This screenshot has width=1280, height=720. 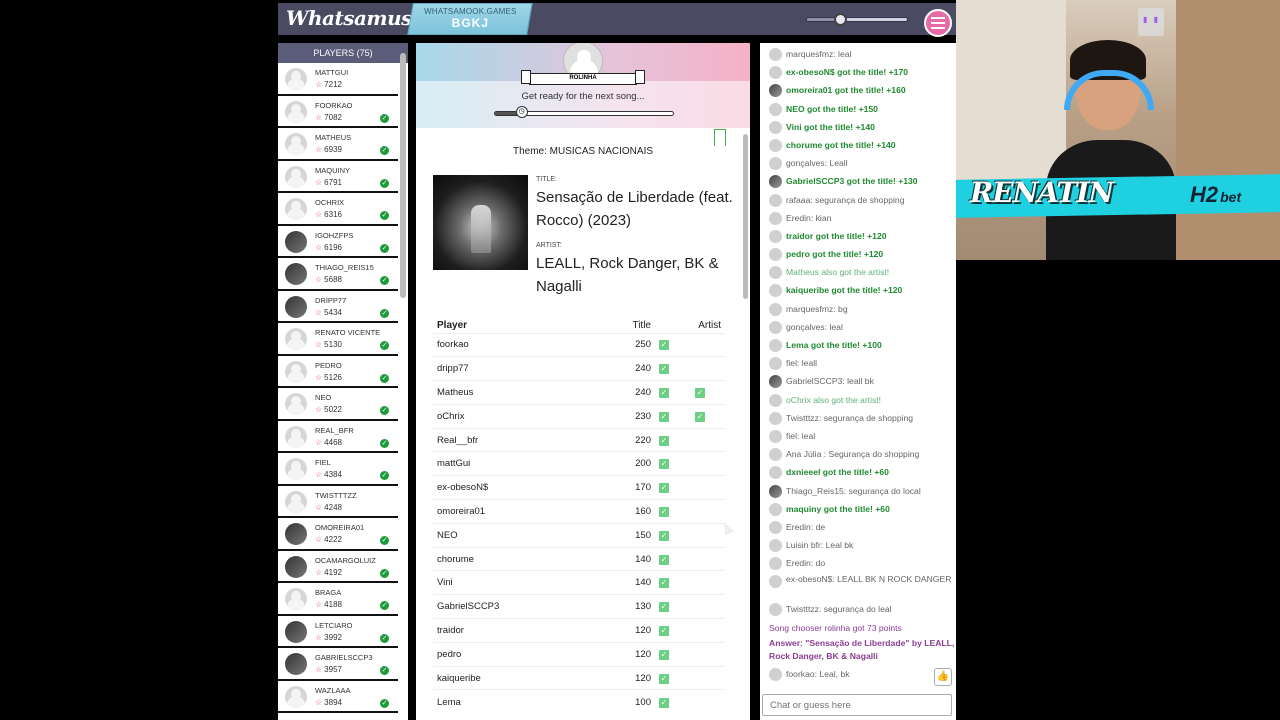 I want to click on player-score: ☆ 4222, so click(x=328, y=539).